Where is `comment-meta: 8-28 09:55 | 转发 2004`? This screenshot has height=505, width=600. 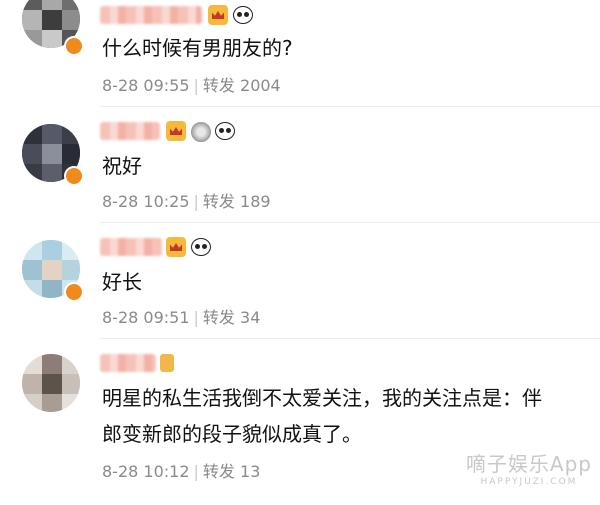 comment-meta: 8-28 09:55 | 转发 2004 is located at coordinates (191, 84).